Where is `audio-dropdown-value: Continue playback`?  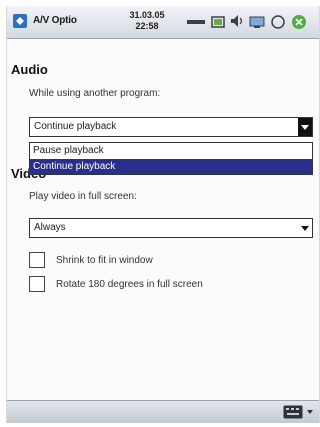 audio-dropdown-value: Continue playback is located at coordinates (75, 126).